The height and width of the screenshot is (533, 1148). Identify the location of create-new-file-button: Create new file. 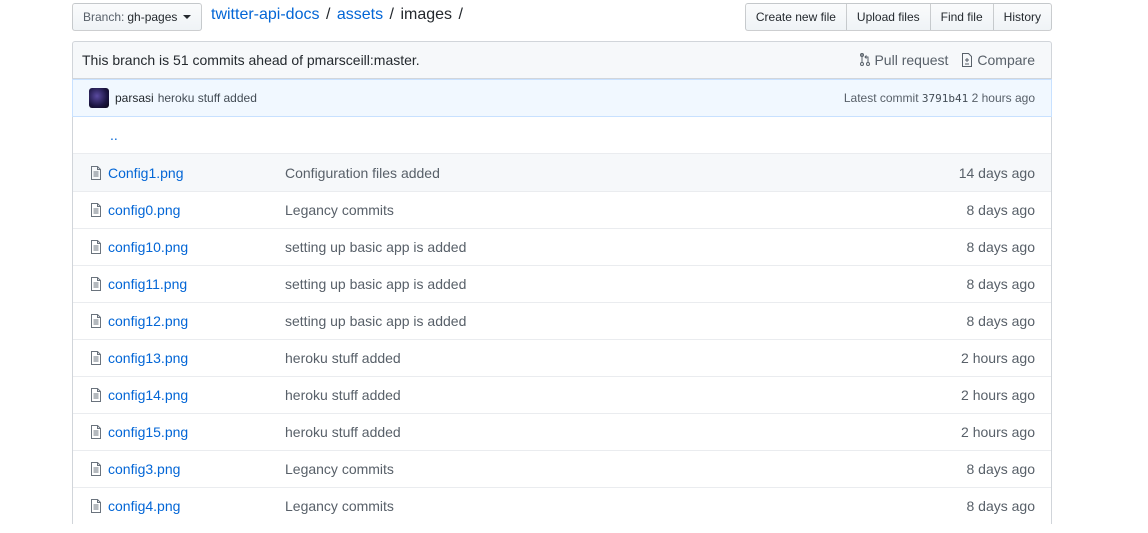
(795, 17).